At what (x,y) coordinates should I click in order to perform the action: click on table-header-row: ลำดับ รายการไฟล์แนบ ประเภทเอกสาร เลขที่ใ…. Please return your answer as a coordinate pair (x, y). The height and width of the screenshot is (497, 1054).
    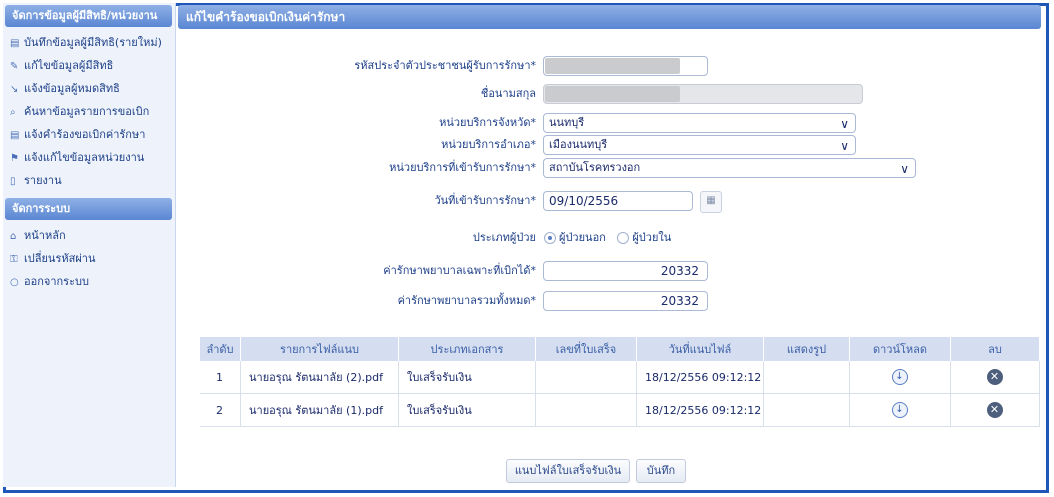
    Looking at the image, I should click on (620, 349).